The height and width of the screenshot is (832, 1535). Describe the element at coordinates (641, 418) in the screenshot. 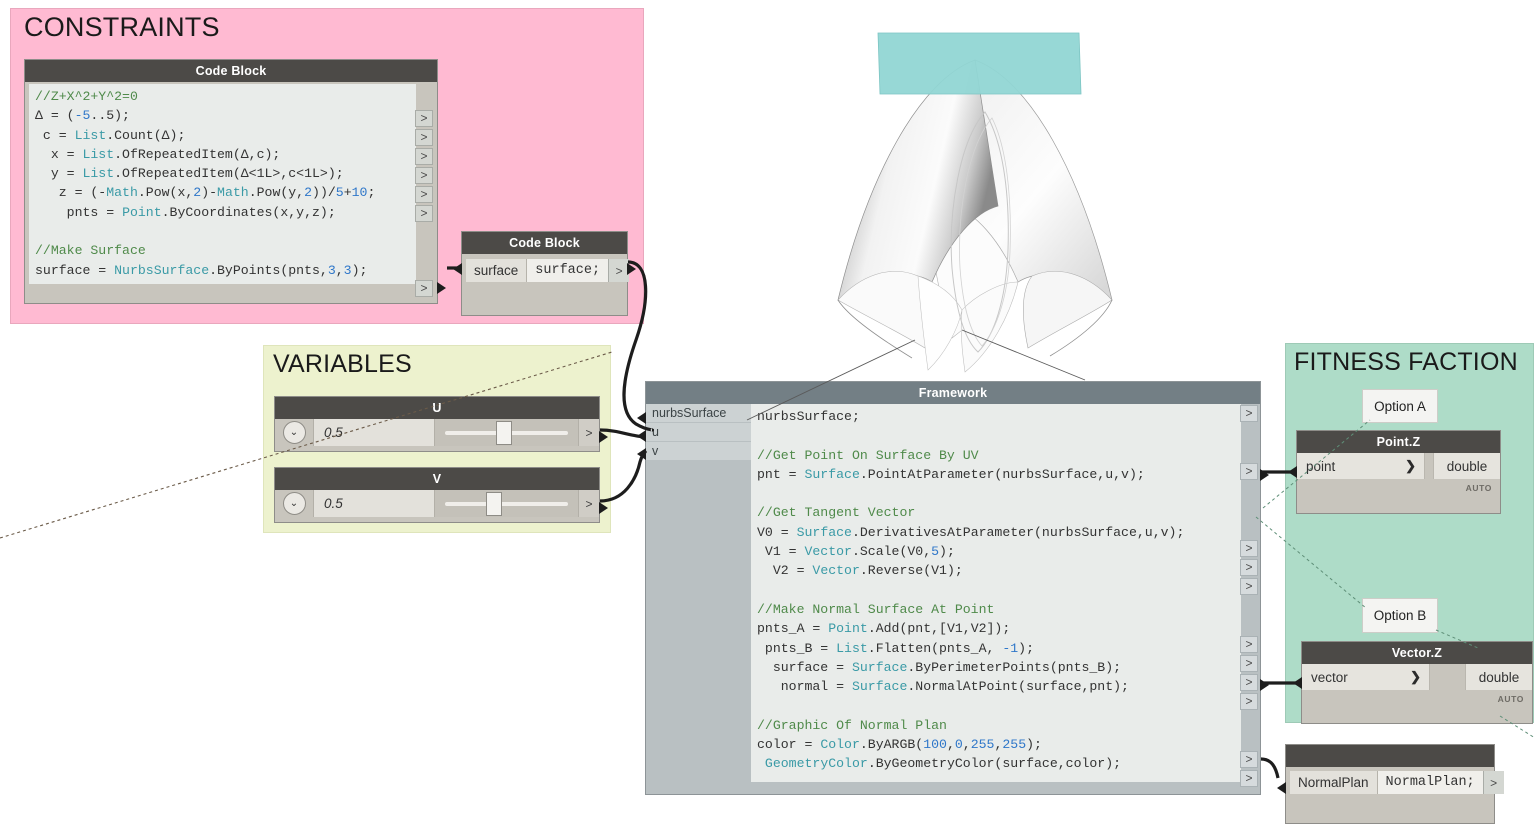

I see `wire-nub-in-nurbssurface` at that location.